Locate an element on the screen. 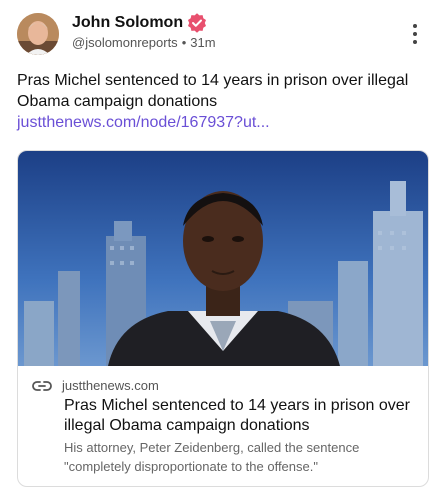  author-meta: @jsolomonreports • 31m is located at coordinates (144, 42).